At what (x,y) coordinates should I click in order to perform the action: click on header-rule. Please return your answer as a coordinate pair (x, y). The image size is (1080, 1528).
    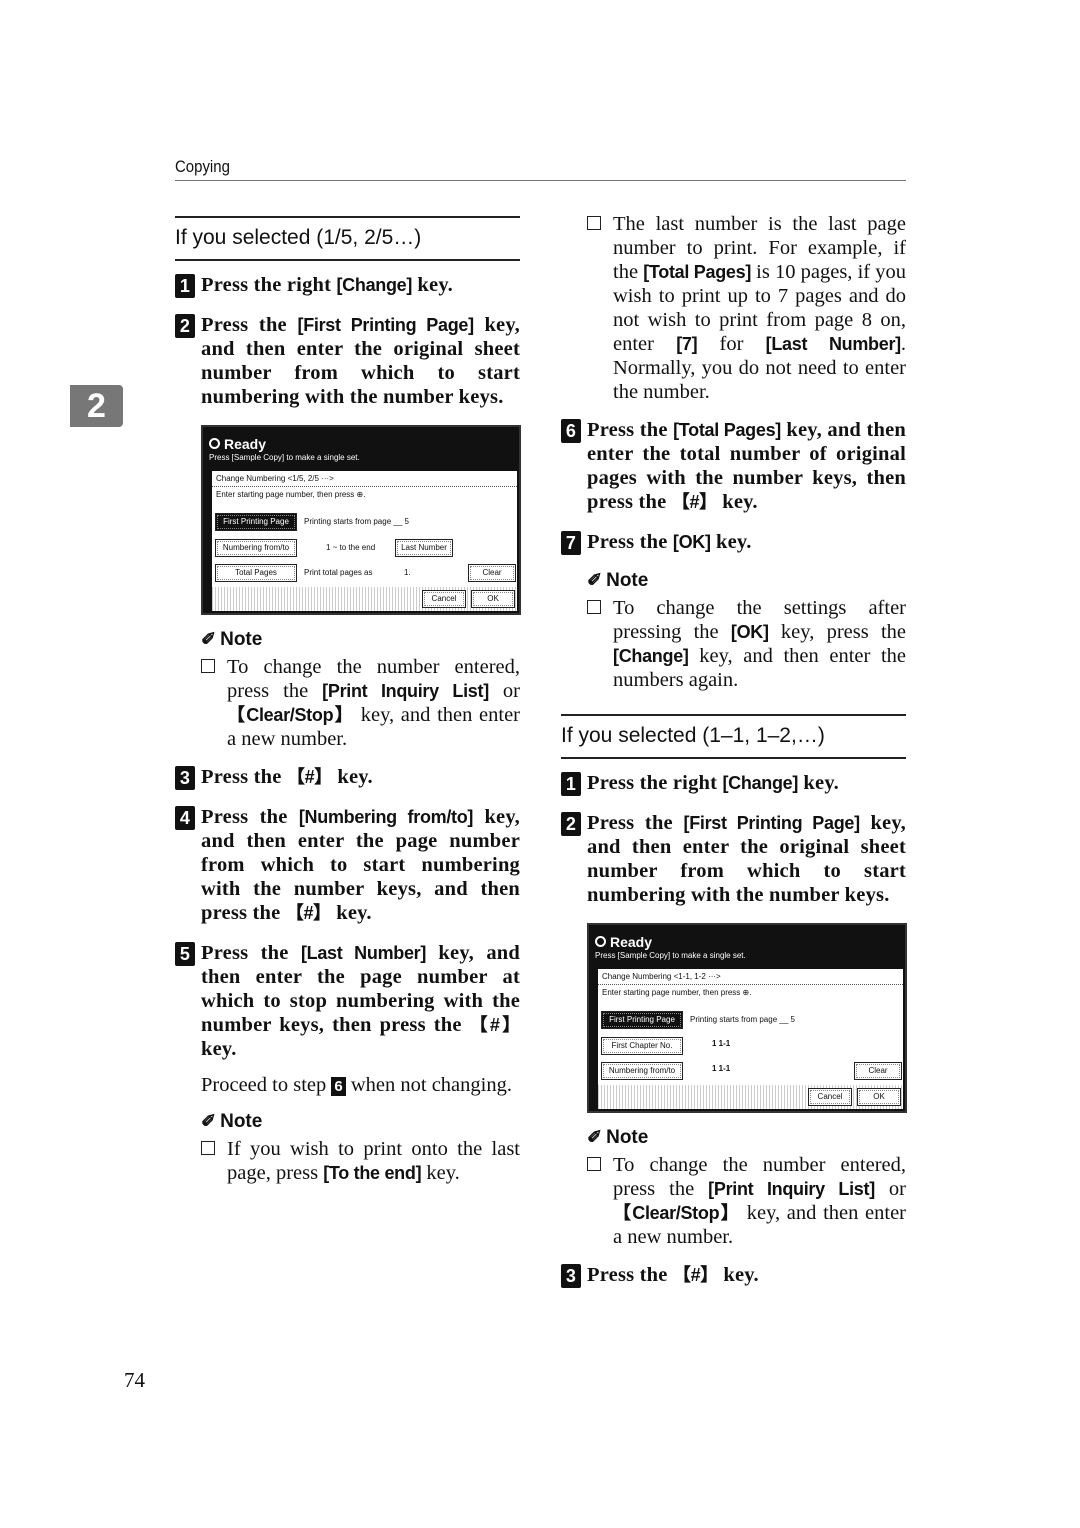
    Looking at the image, I should click on (540, 180).